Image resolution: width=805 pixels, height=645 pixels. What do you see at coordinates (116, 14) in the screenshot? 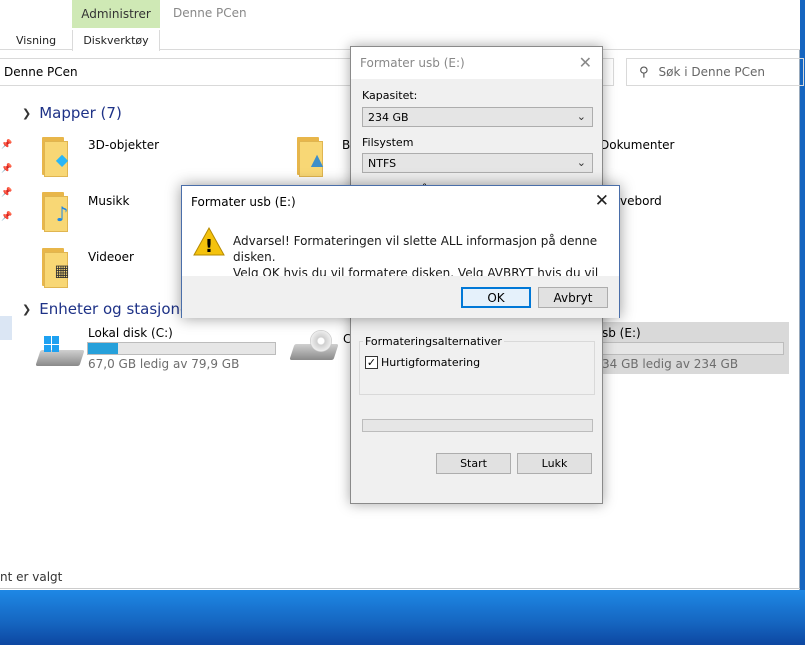
I see `context-tab-administrer: Administrer` at bounding box center [116, 14].